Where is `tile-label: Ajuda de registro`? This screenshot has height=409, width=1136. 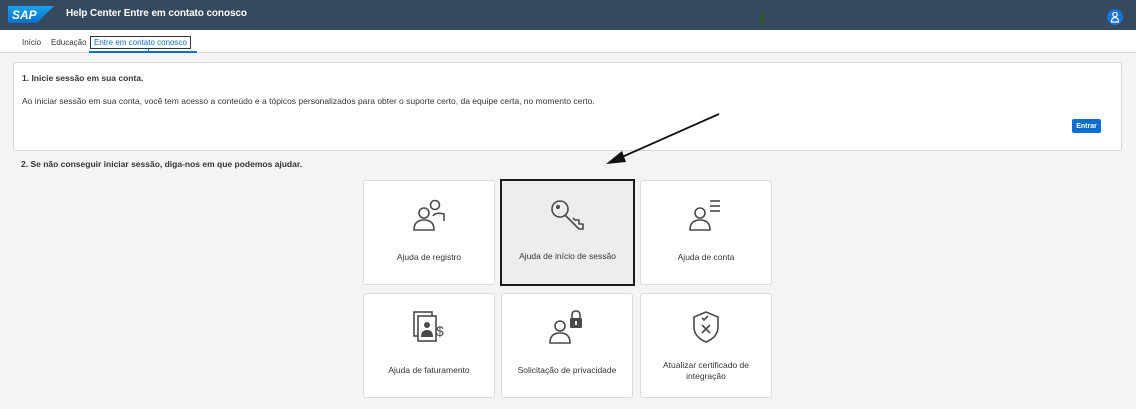 tile-label: Ajuda de registro is located at coordinates (429, 257).